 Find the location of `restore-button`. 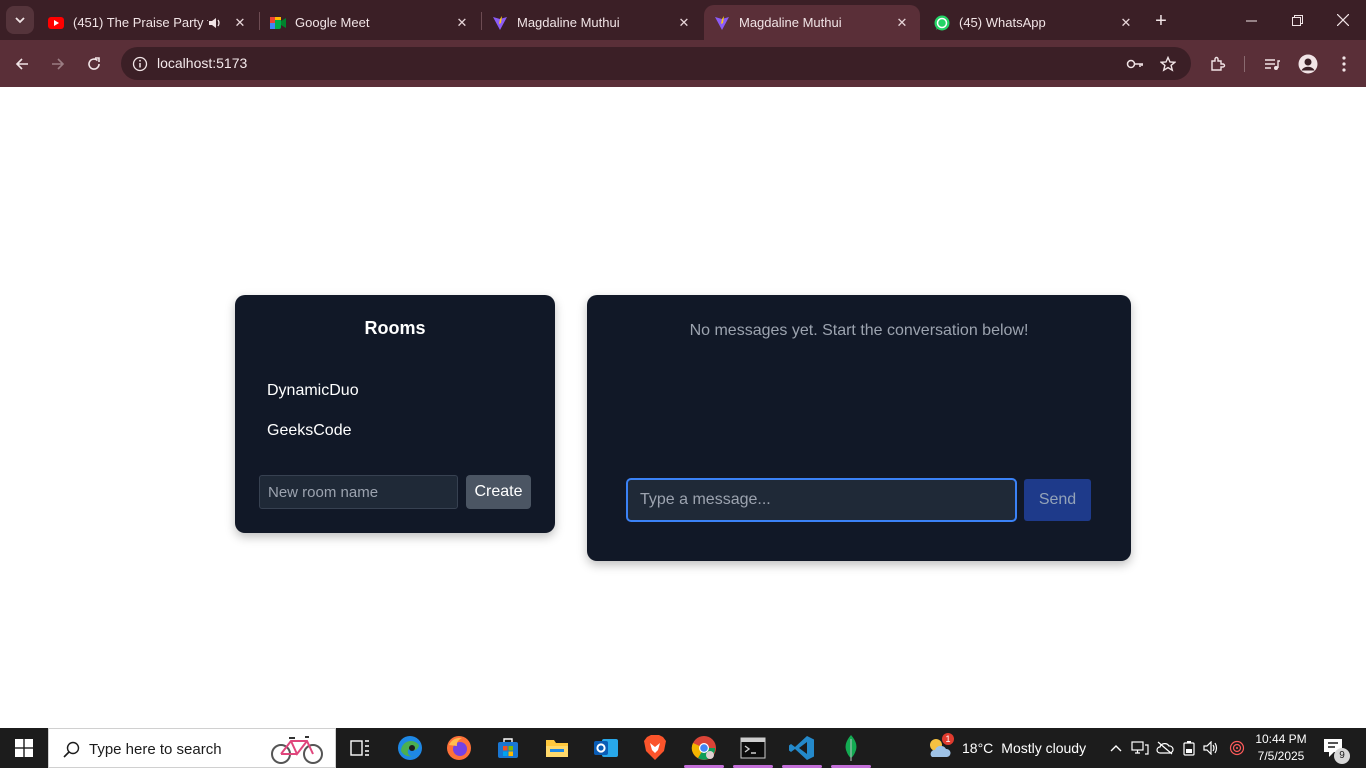

restore-button is located at coordinates (1297, 20).